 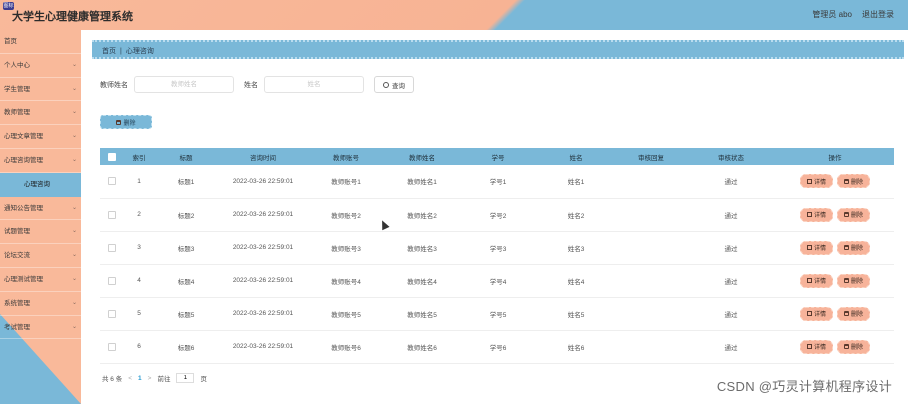 I want to click on name-input, so click(x=314, y=84).